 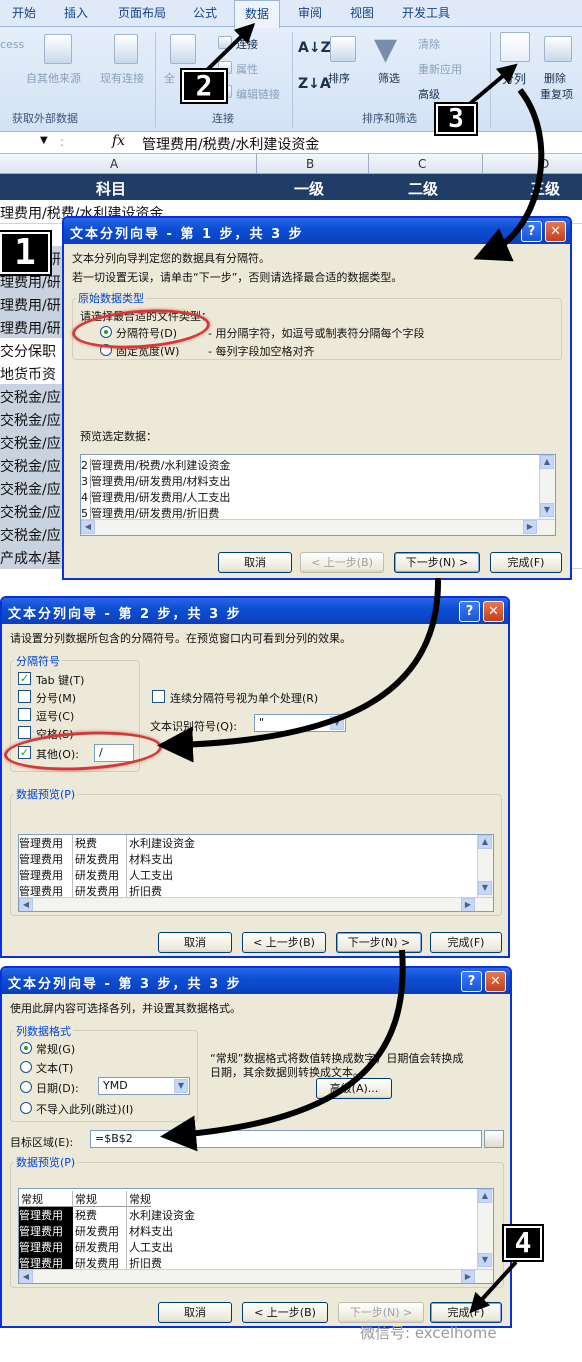 What do you see at coordinates (44, 140) in the screenshot?
I see `name-box-dropdown-icon: ▼` at bounding box center [44, 140].